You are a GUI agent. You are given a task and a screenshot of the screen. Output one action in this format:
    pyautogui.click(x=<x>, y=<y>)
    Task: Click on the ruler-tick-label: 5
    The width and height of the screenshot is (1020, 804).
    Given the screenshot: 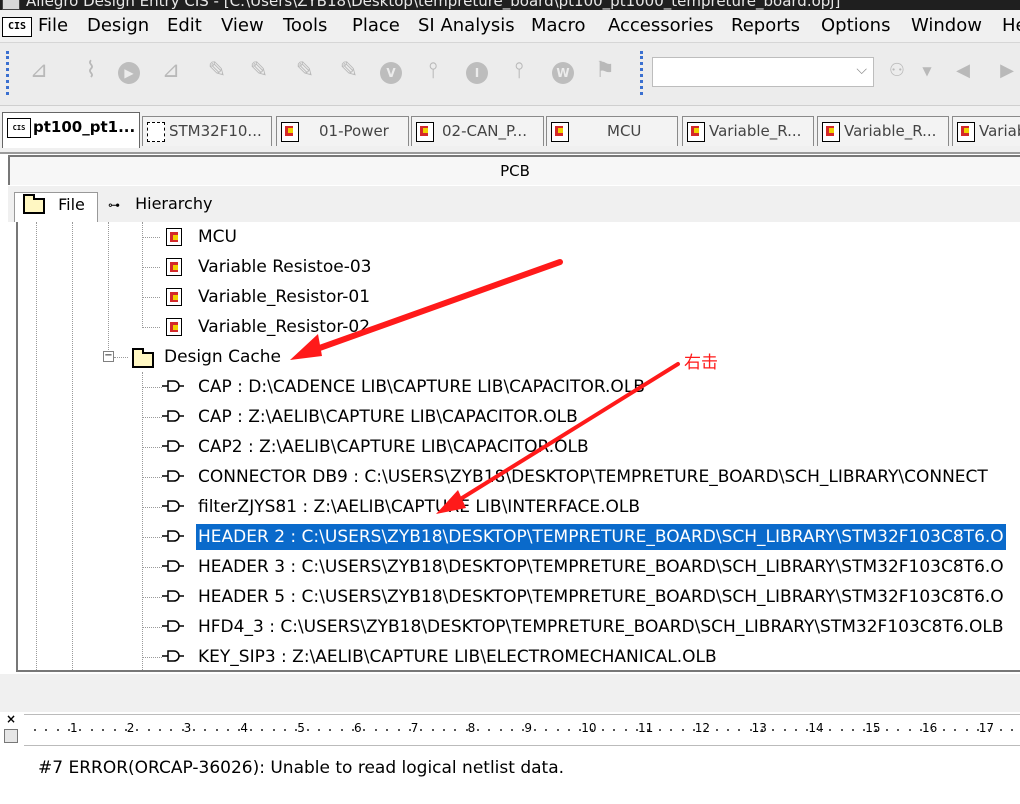 What is the action you would take?
    pyautogui.click(x=301, y=728)
    